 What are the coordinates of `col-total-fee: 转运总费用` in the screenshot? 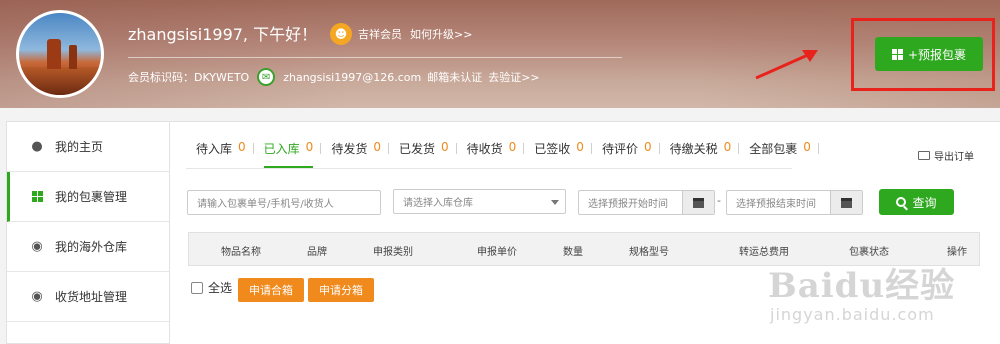 It's located at (764, 252).